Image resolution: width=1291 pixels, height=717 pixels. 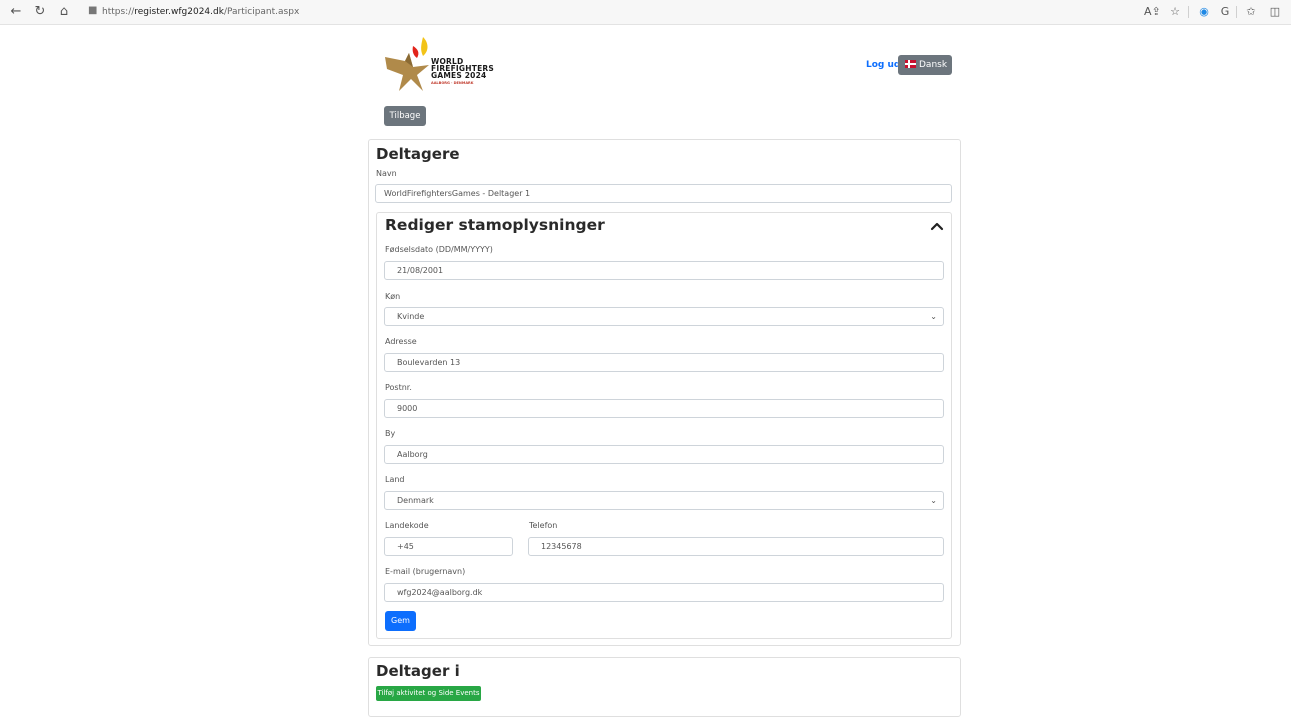 What do you see at coordinates (1251, 12) in the screenshot?
I see `favorites-icon: ✩` at bounding box center [1251, 12].